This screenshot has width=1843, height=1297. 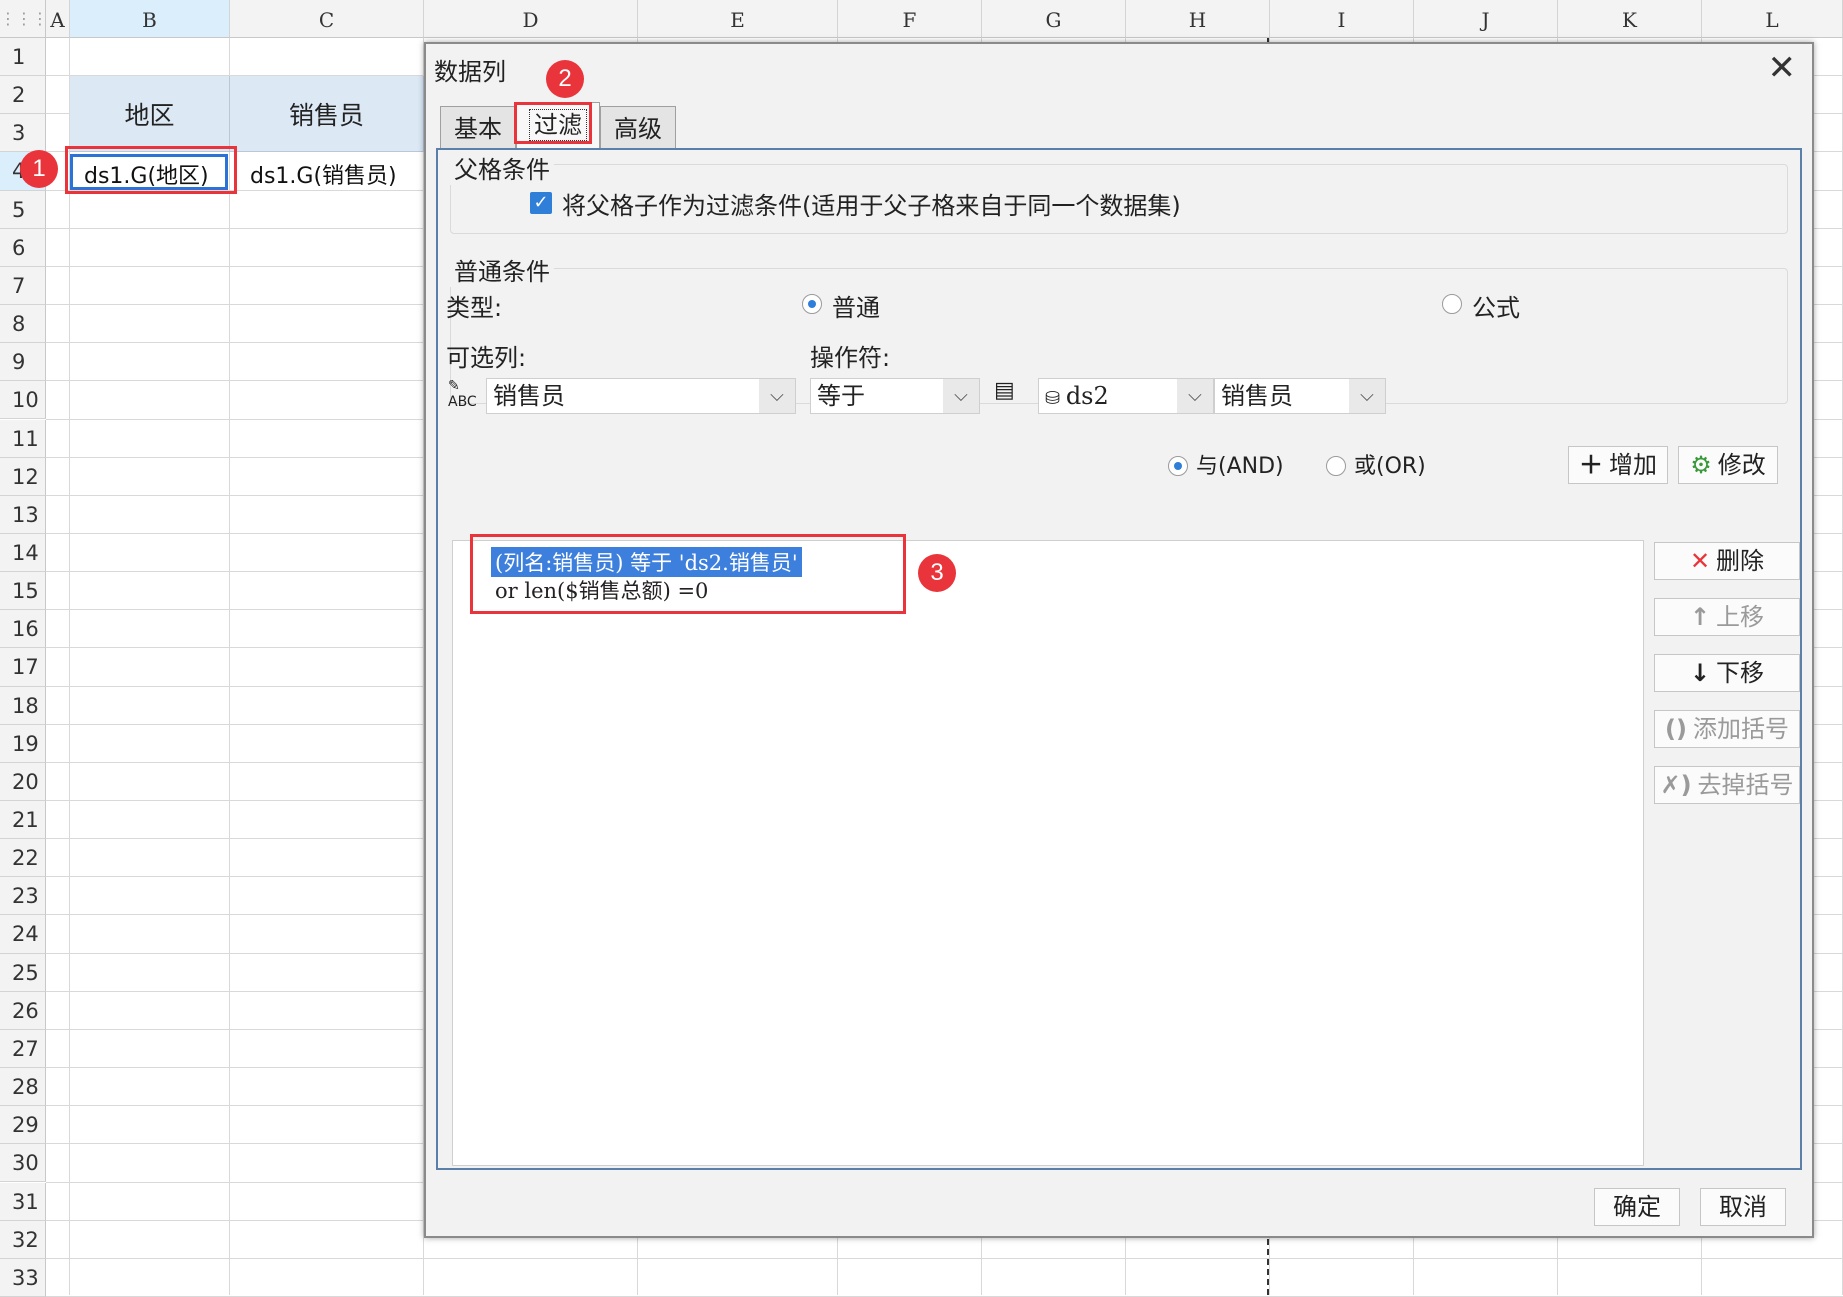 I want to click on delete-x-icon: ✕, so click(x=1700, y=561).